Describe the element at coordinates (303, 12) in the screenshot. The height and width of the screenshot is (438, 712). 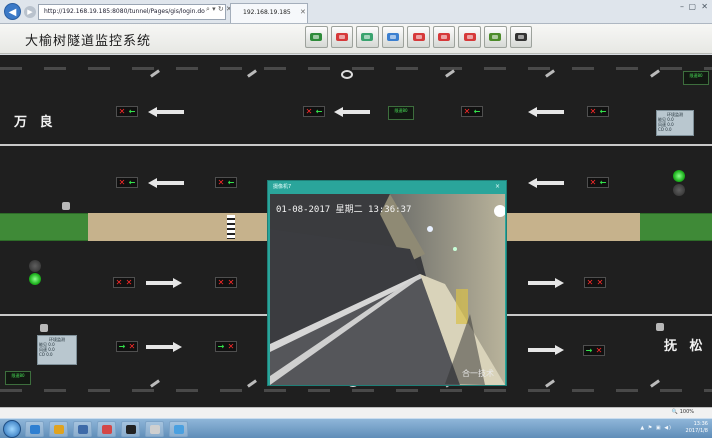
I see `tab-close-icon: ✕` at that location.